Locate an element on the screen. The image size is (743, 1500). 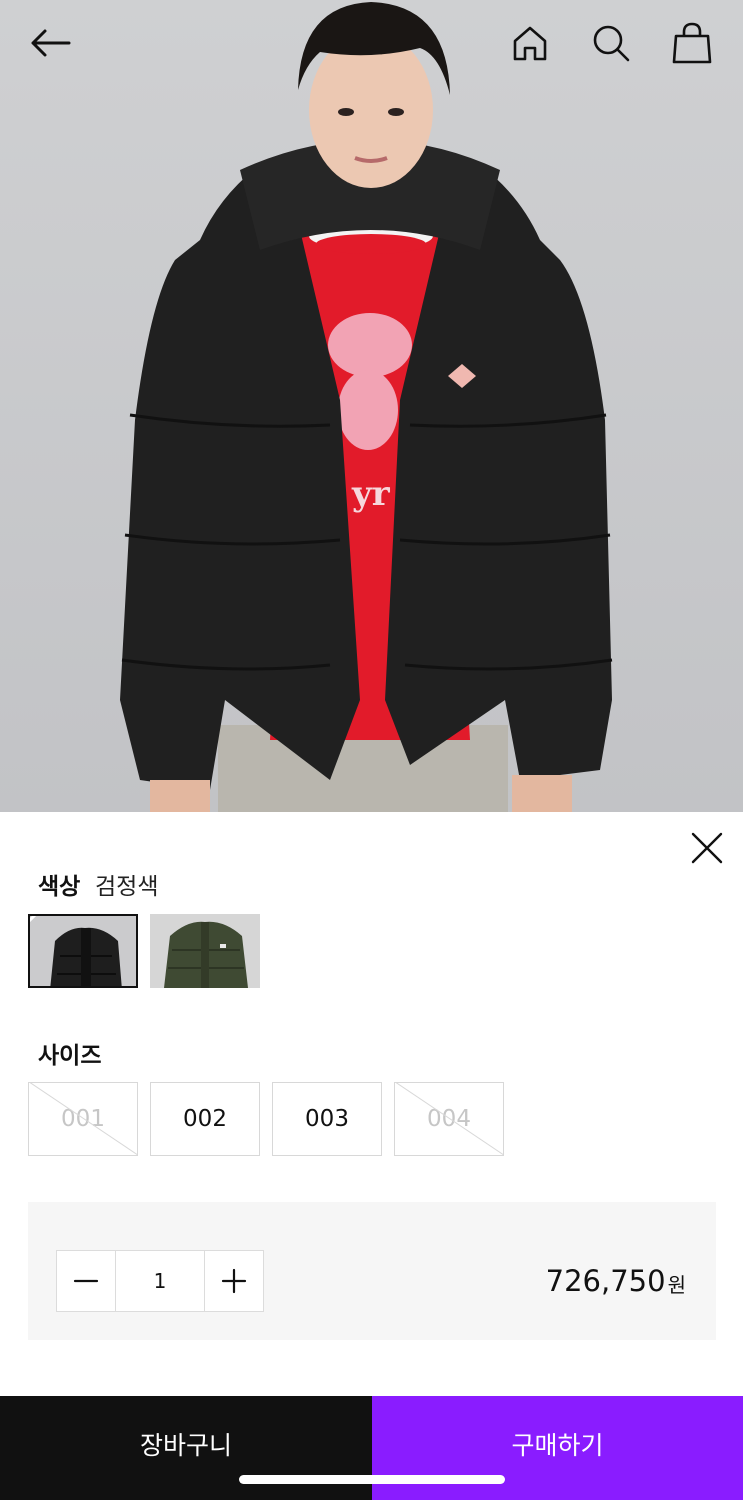
size-option-002: 002 is located at coordinates (205, 1119).